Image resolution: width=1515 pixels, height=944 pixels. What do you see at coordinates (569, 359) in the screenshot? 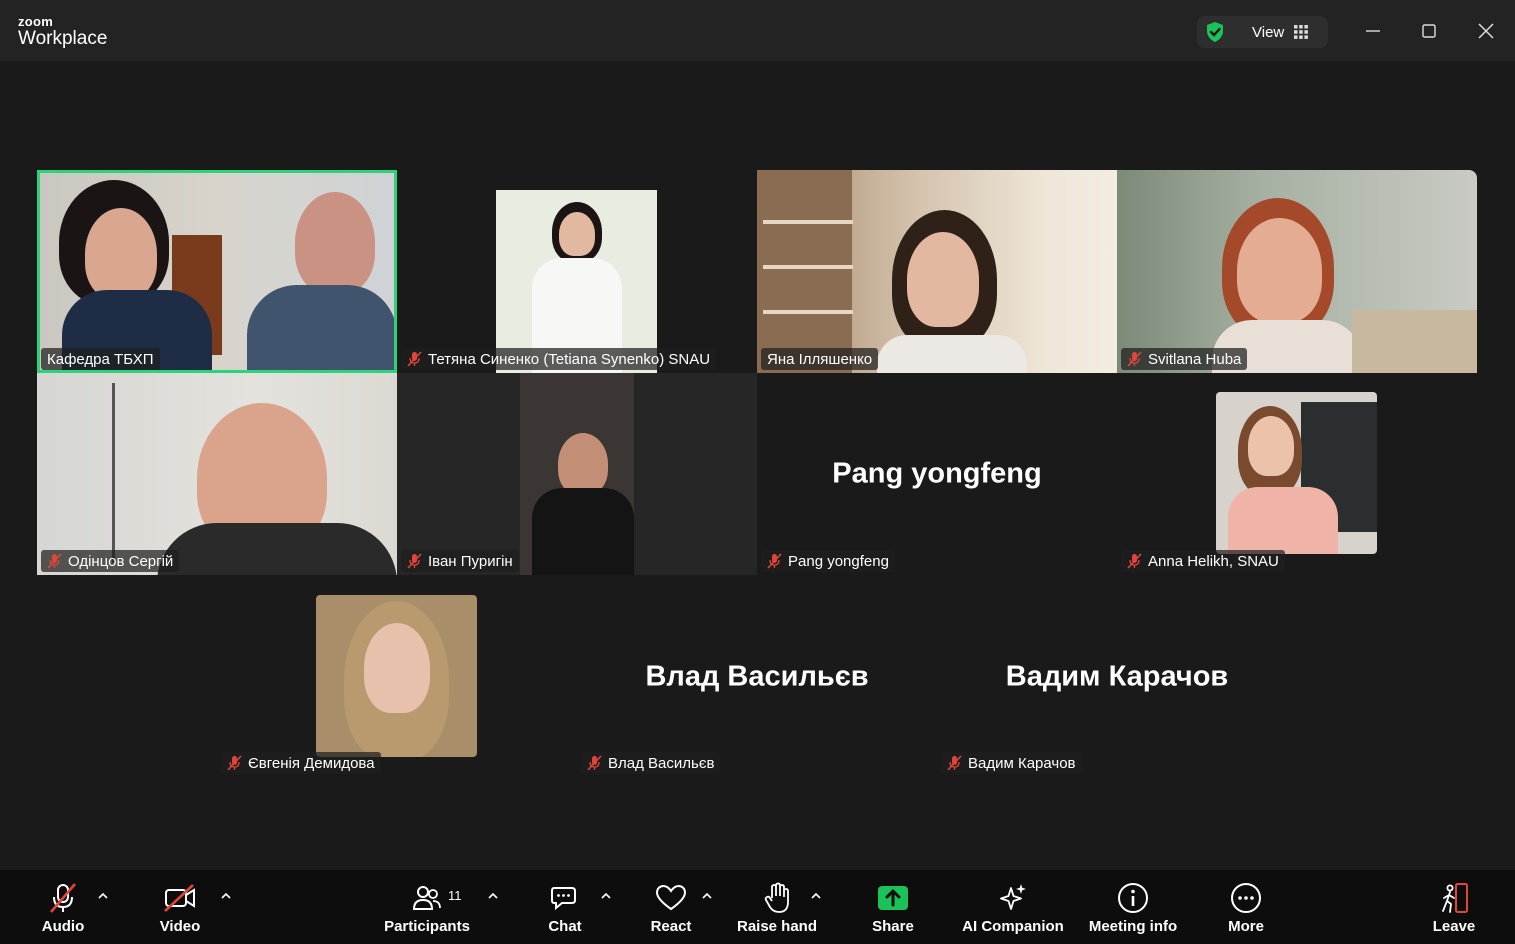
I see `participant-name: Тетяна Синенко (Tetiana Synenko) SNAU` at bounding box center [569, 359].